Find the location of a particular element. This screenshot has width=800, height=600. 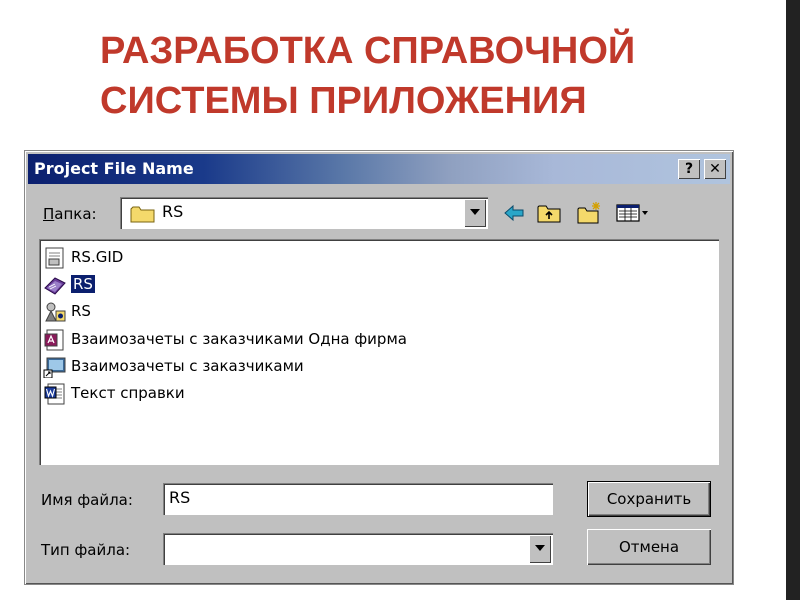

file-name: RS is located at coordinates (81, 311).